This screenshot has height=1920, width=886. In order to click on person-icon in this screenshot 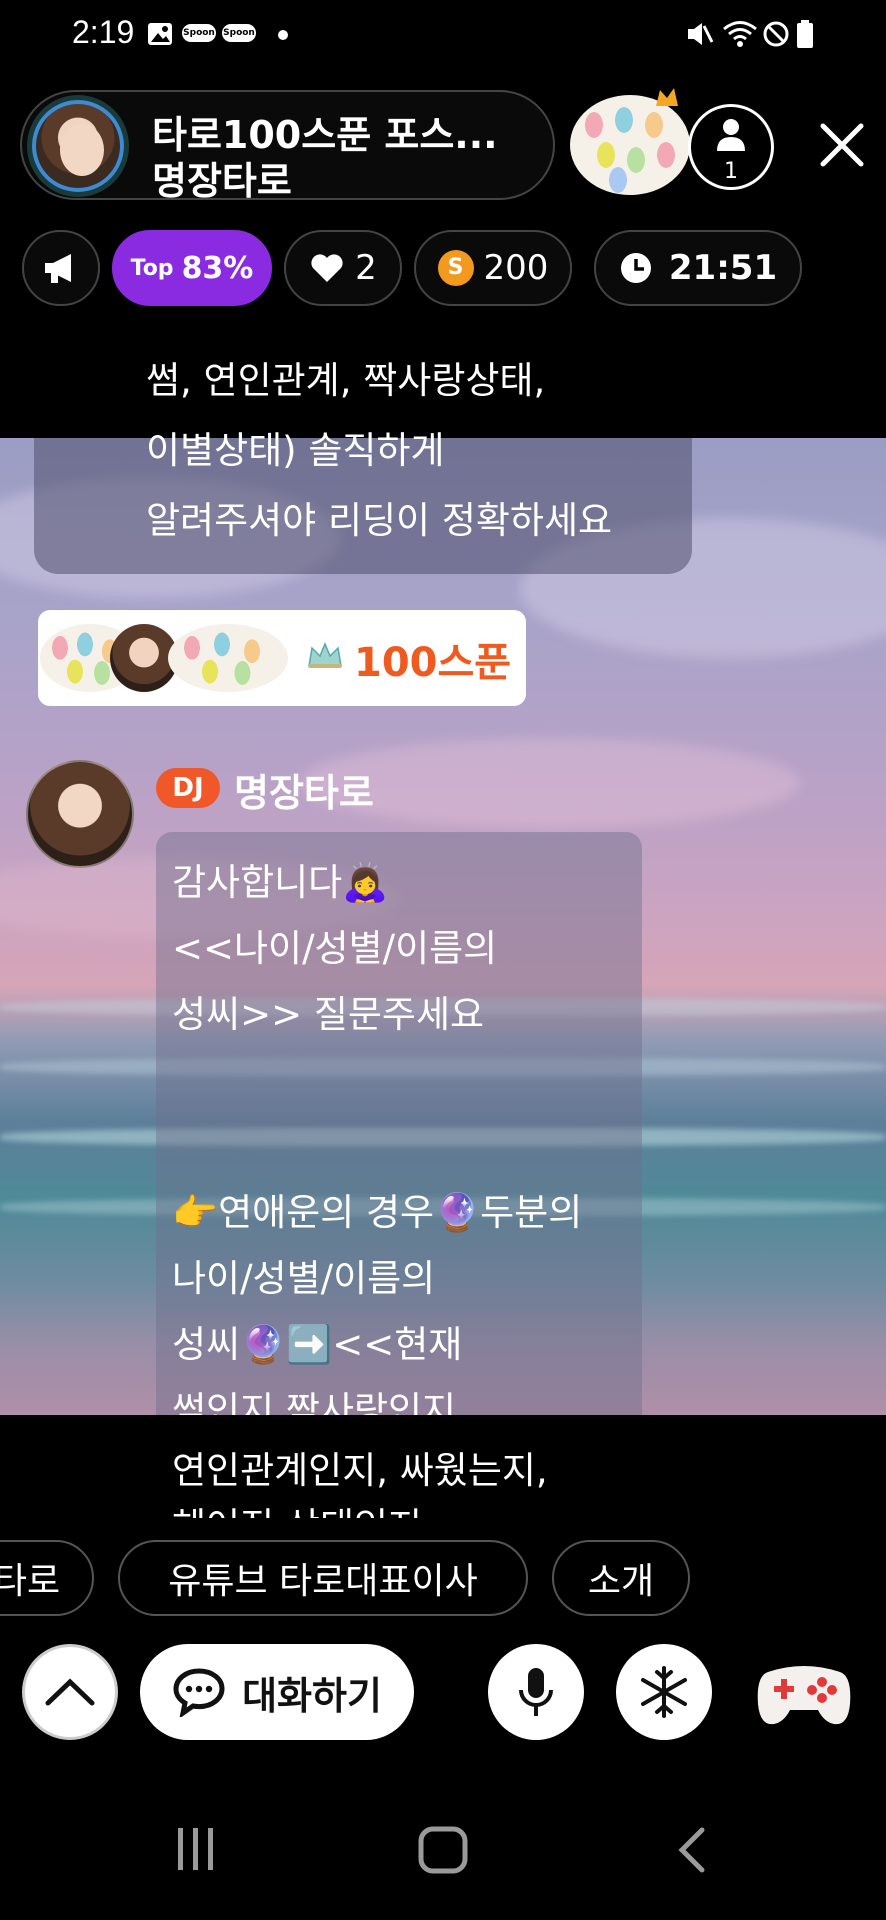, I will do `click(731, 135)`.